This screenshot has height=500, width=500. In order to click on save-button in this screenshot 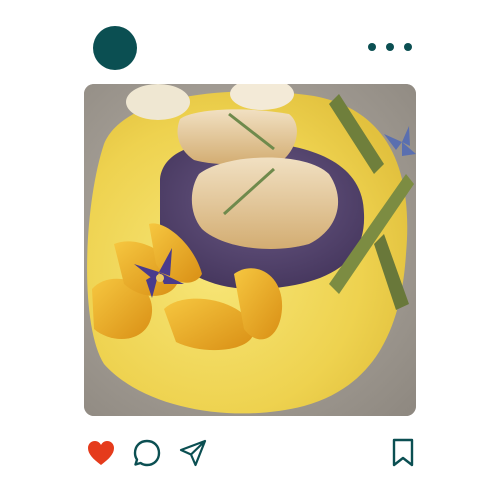, I will do `click(403, 453)`.